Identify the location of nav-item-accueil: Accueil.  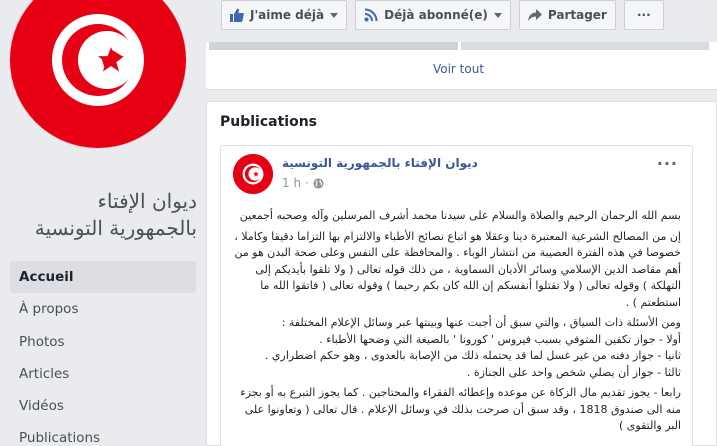
(103, 277).